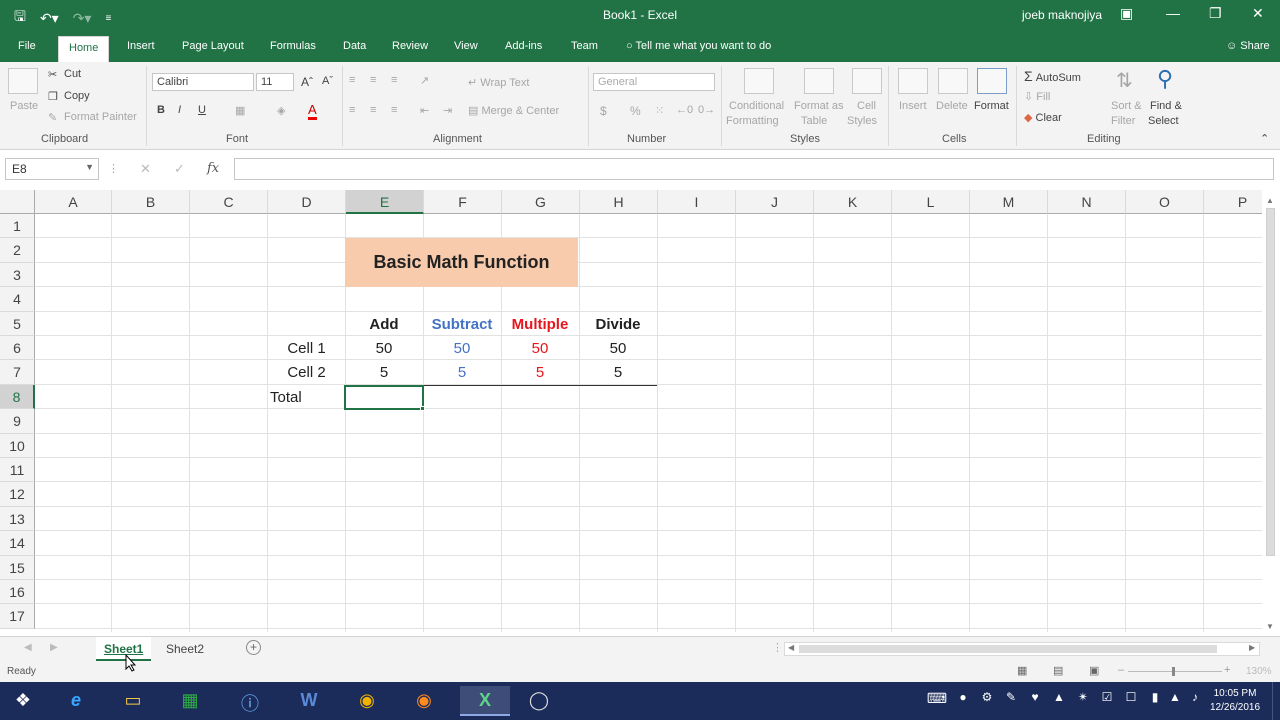 Image resolution: width=1280 pixels, height=720 pixels. Describe the element at coordinates (1276, 701) in the screenshot. I see `show-desktop-button` at that location.